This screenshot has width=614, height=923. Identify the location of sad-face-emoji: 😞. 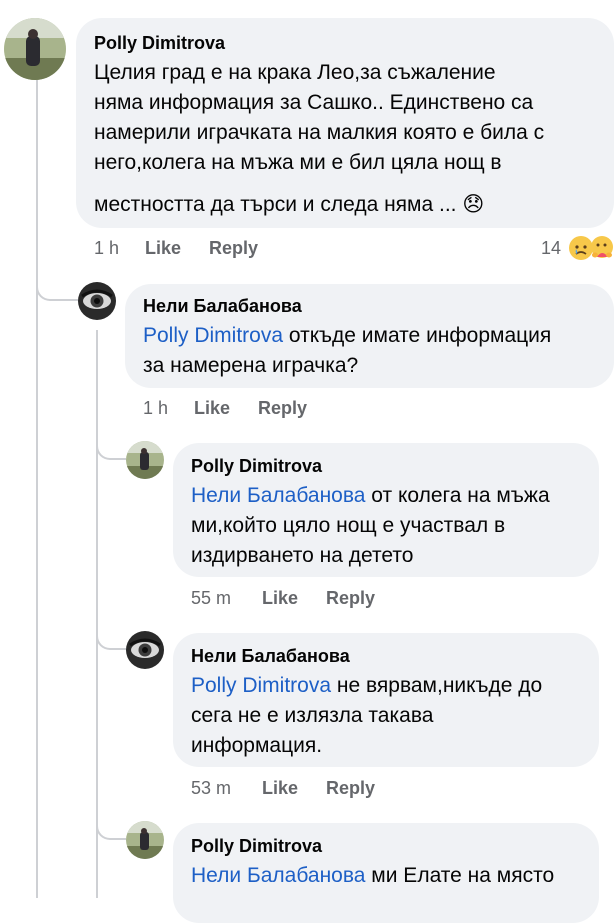
(473, 204).